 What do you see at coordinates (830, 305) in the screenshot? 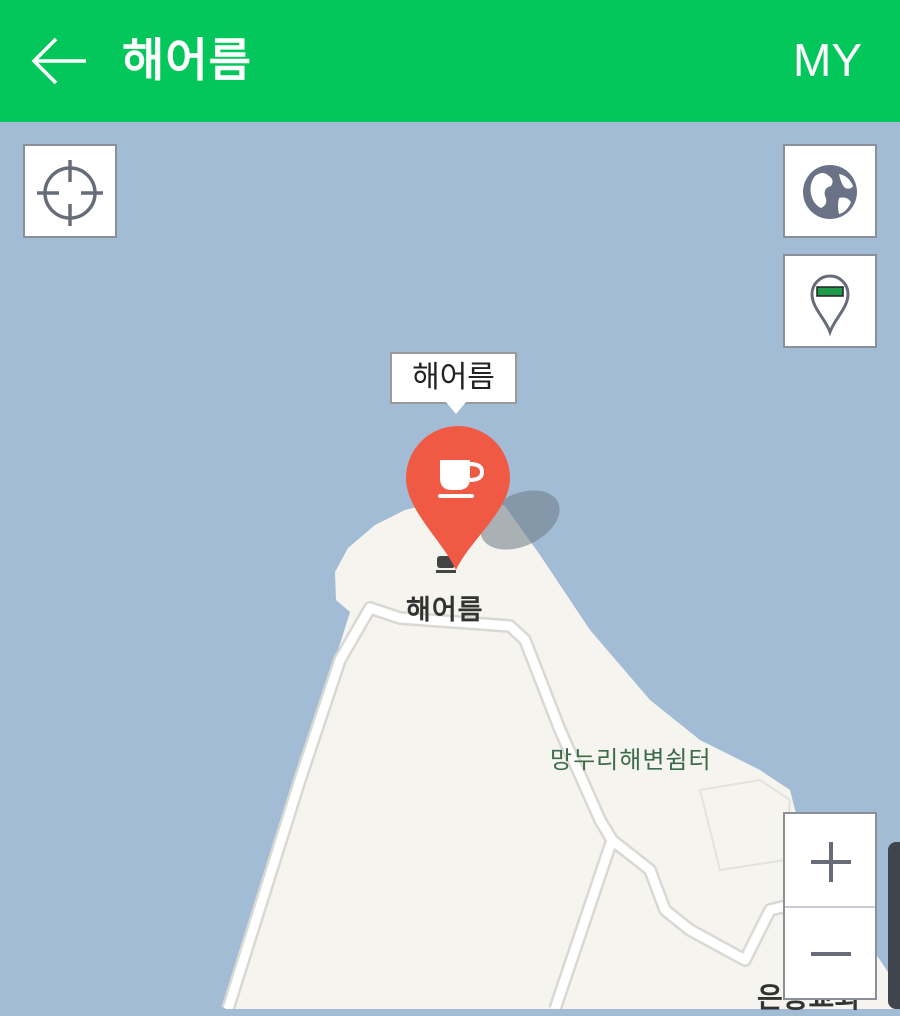
I see `pin-icon` at bounding box center [830, 305].